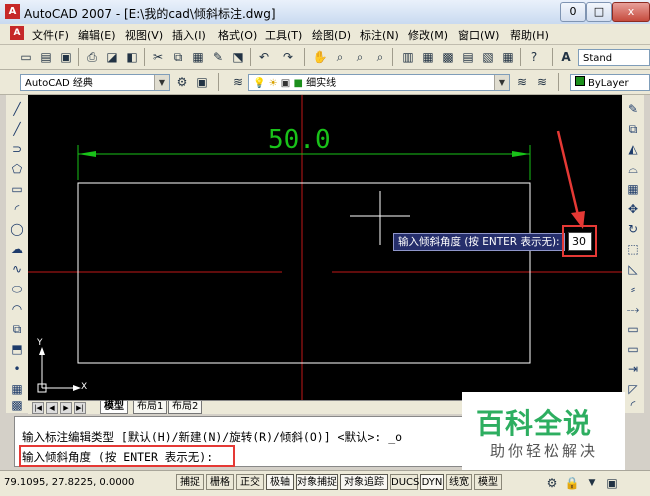 The image size is (650, 496). I want to click on lineweight-toggle: 线宽, so click(459, 482).